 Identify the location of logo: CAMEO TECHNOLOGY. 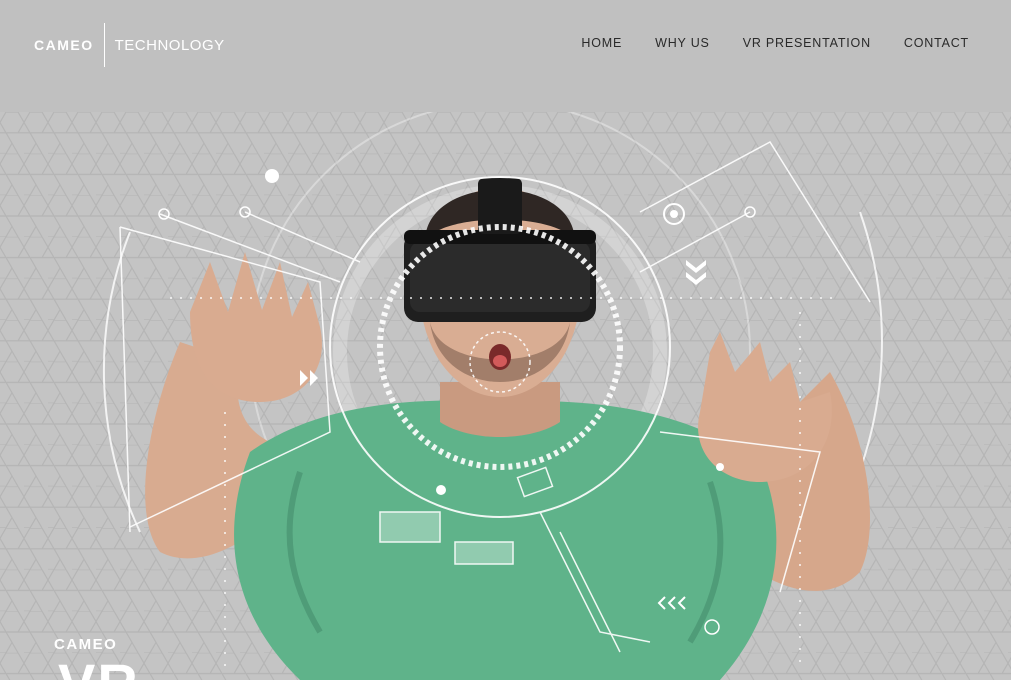
(129, 45).